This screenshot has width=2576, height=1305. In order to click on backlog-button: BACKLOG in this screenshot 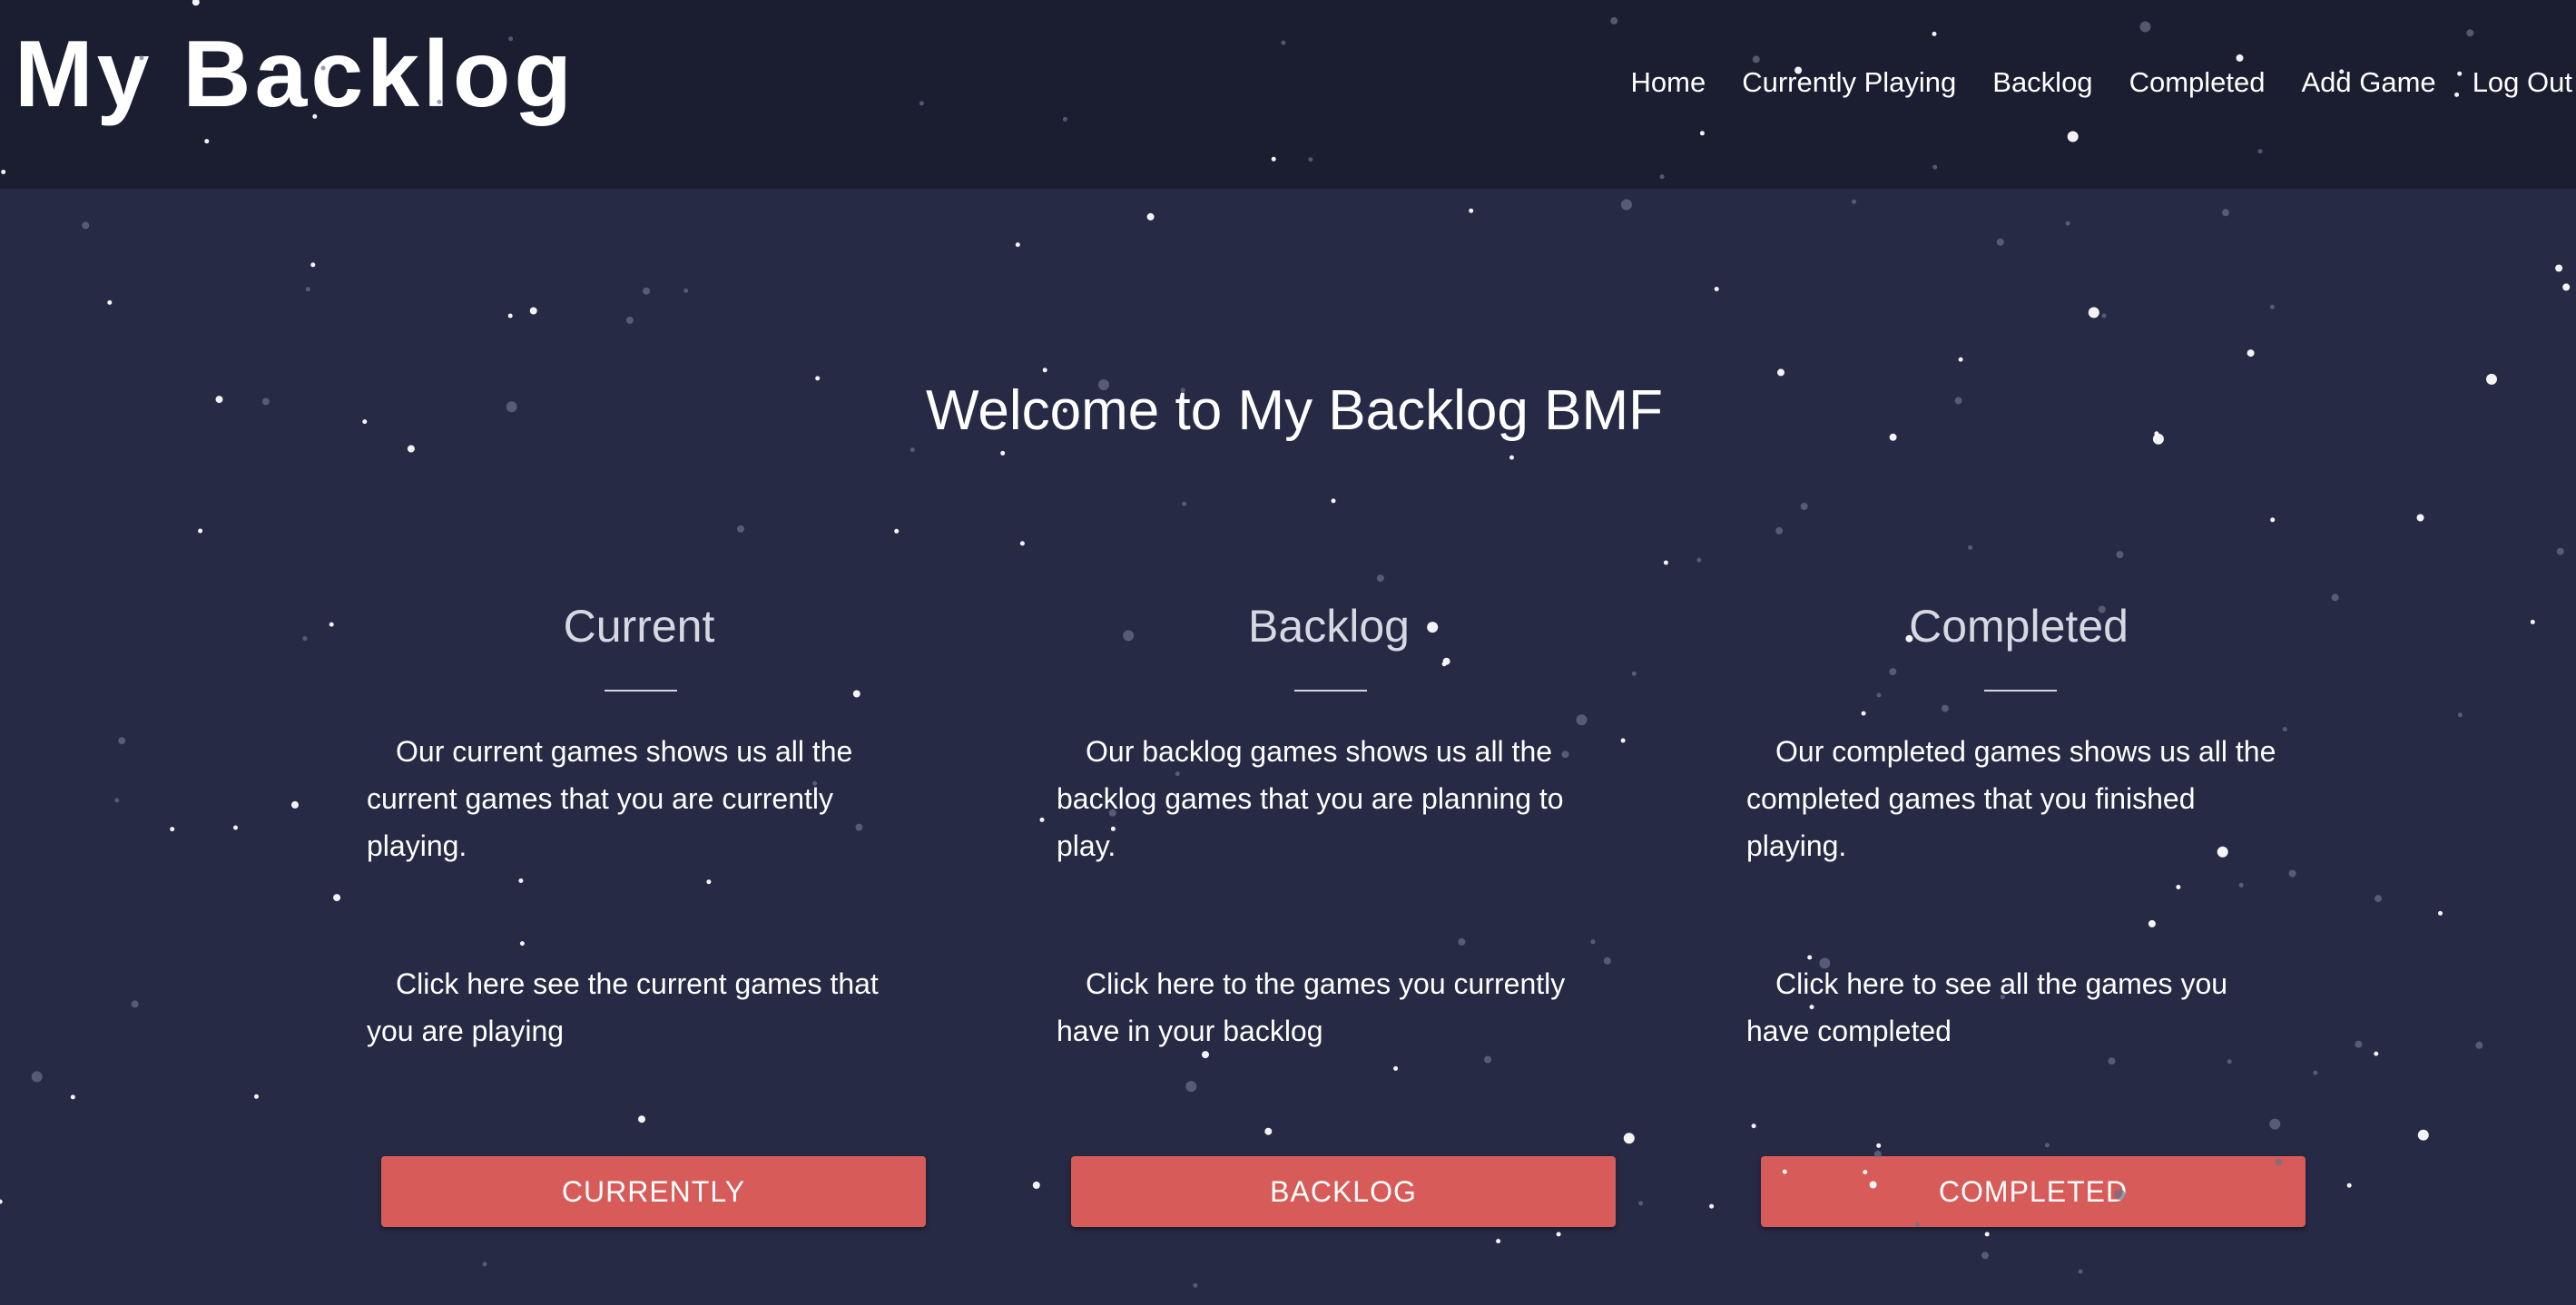, I will do `click(1343, 1192)`.